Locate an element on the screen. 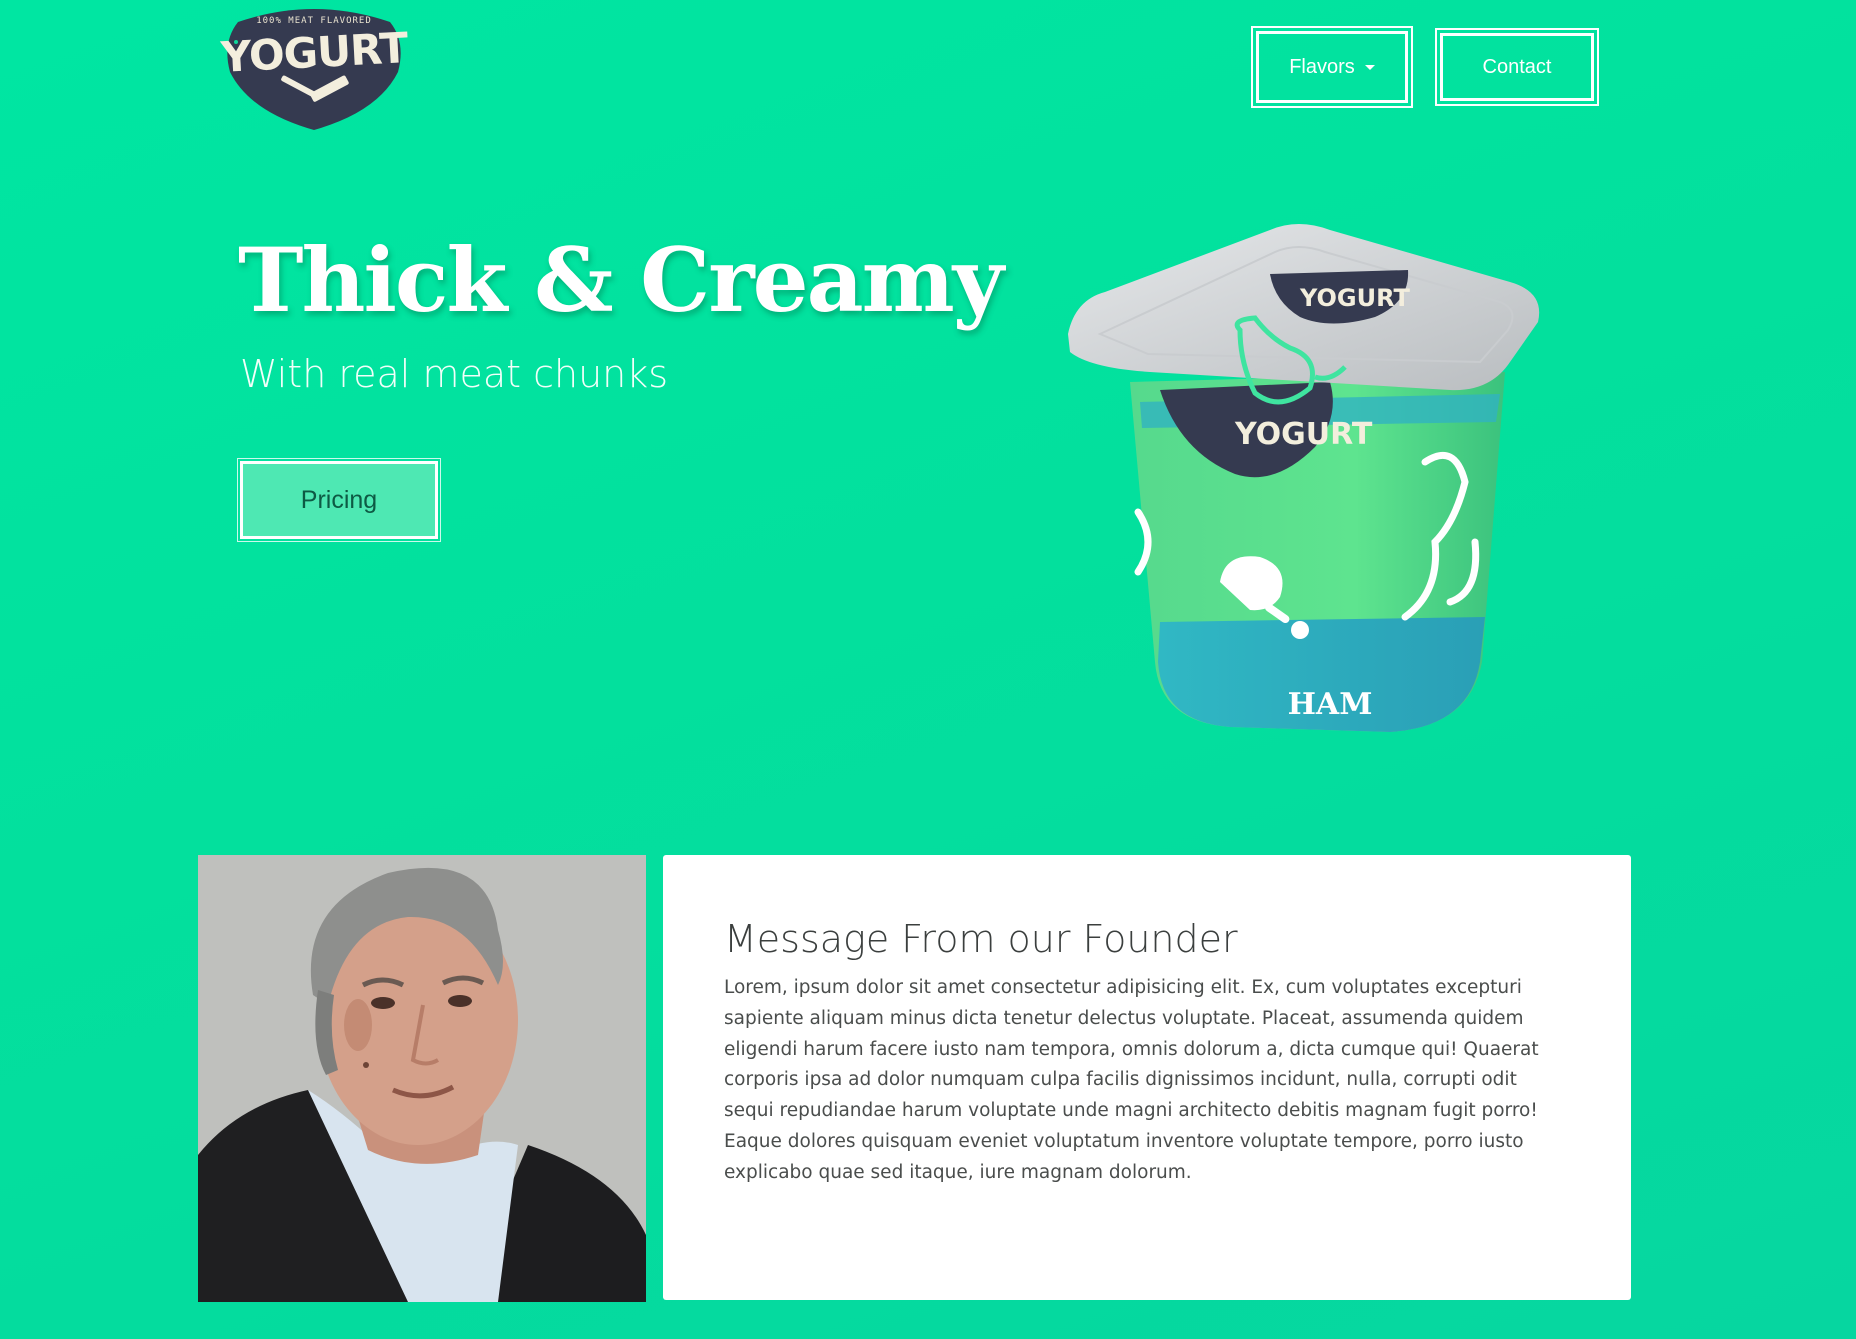 This screenshot has height=1339, width=1856. flavors-label: Flavors is located at coordinates (1322, 66).